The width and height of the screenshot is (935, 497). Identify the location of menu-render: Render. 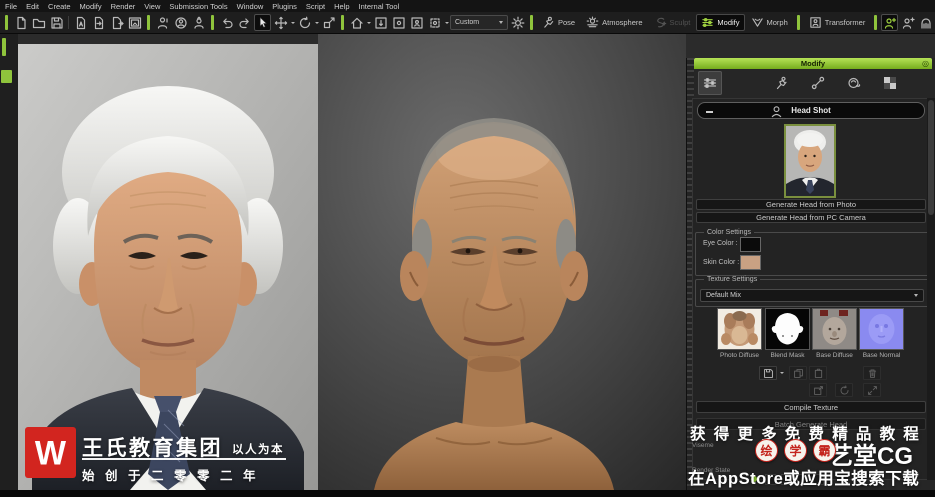
(123, 6).